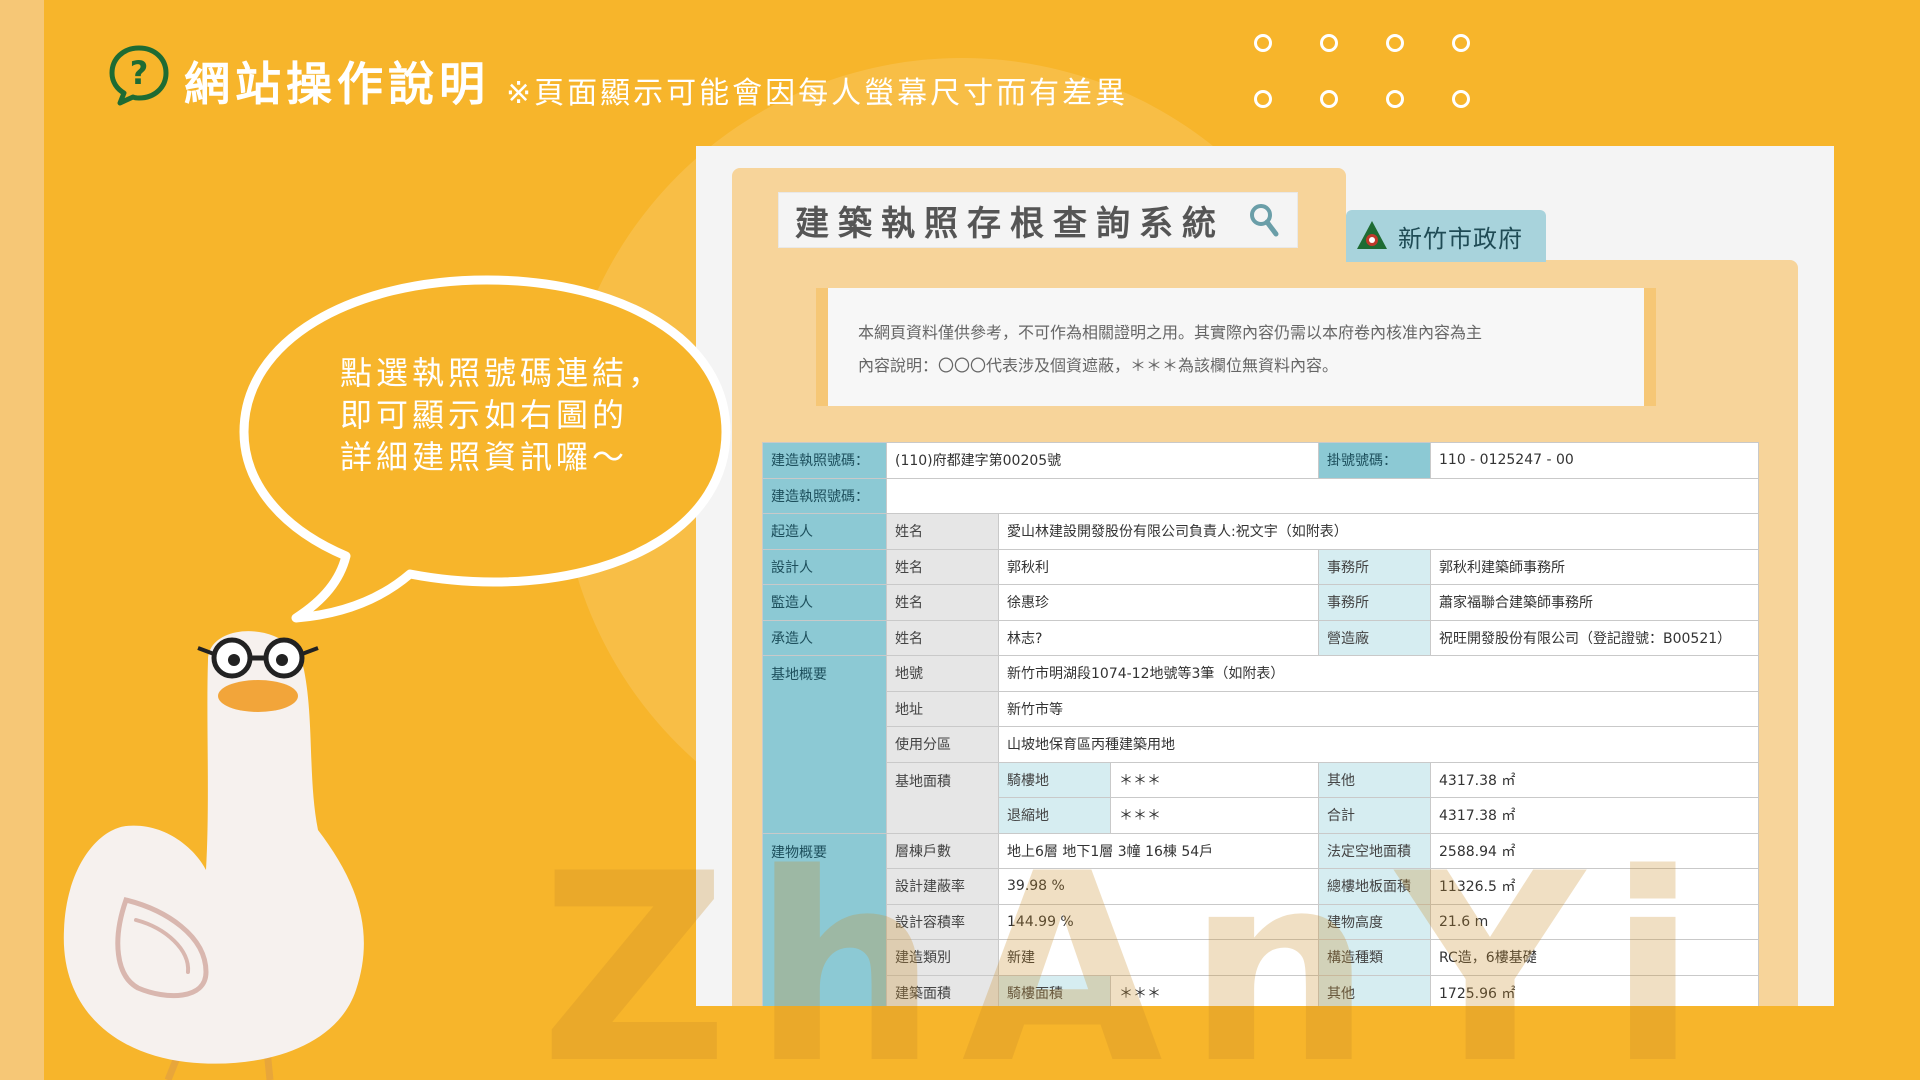 This screenshot has width=1920, height=1080. Describe the element at coordinates (337, 84) in the screenshot. I see `page-title: 網站操作說明` at that location.